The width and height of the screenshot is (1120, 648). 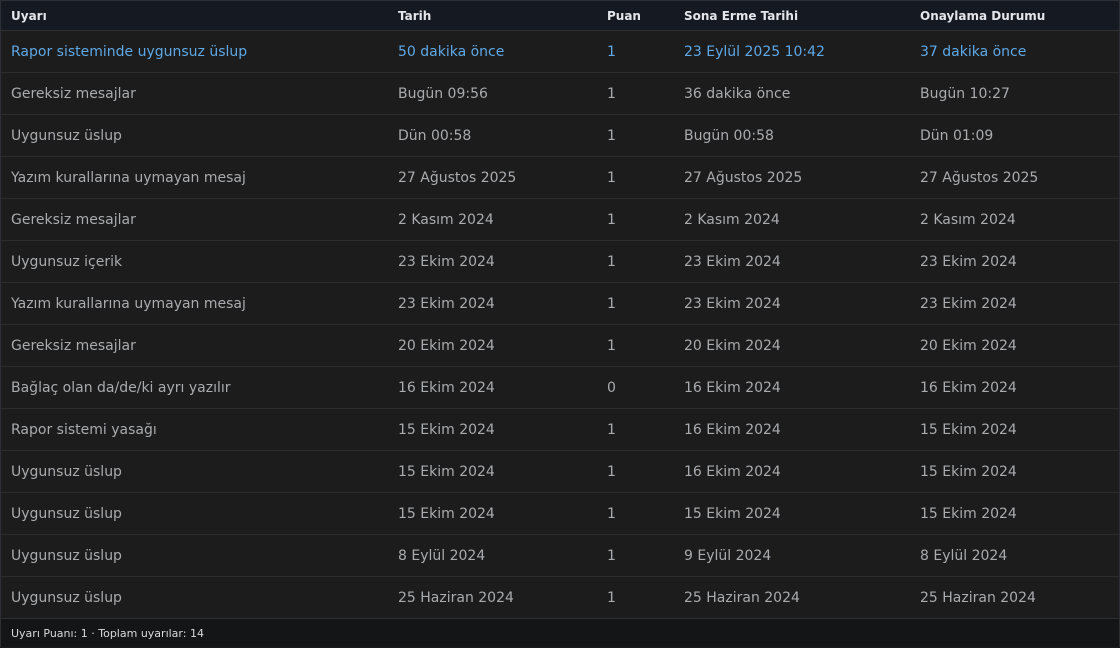 I want to click on cell-approval-status: Dün 01:09, so click(x=957, y=136).